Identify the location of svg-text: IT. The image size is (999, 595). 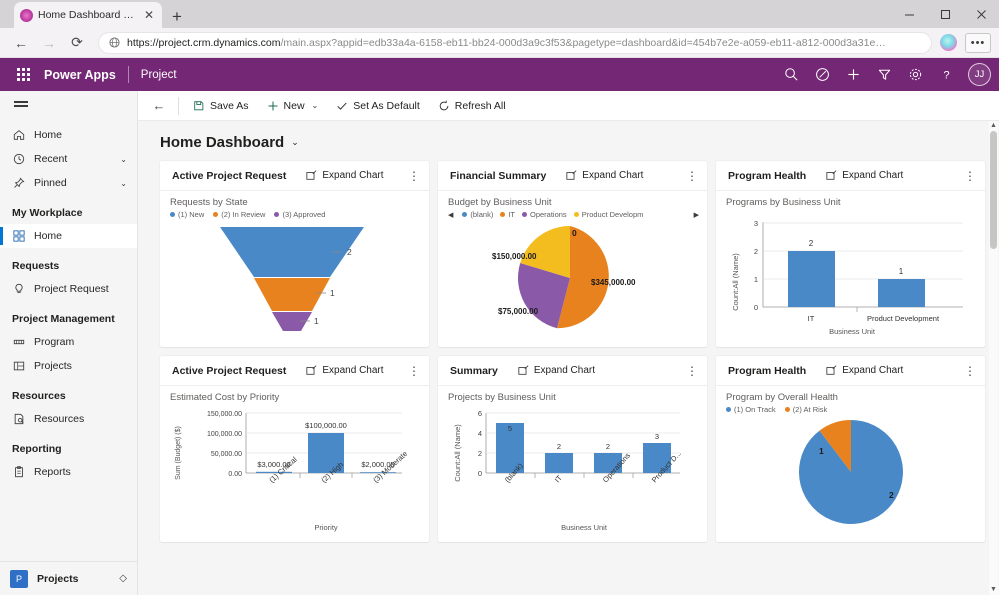
(558, 478).